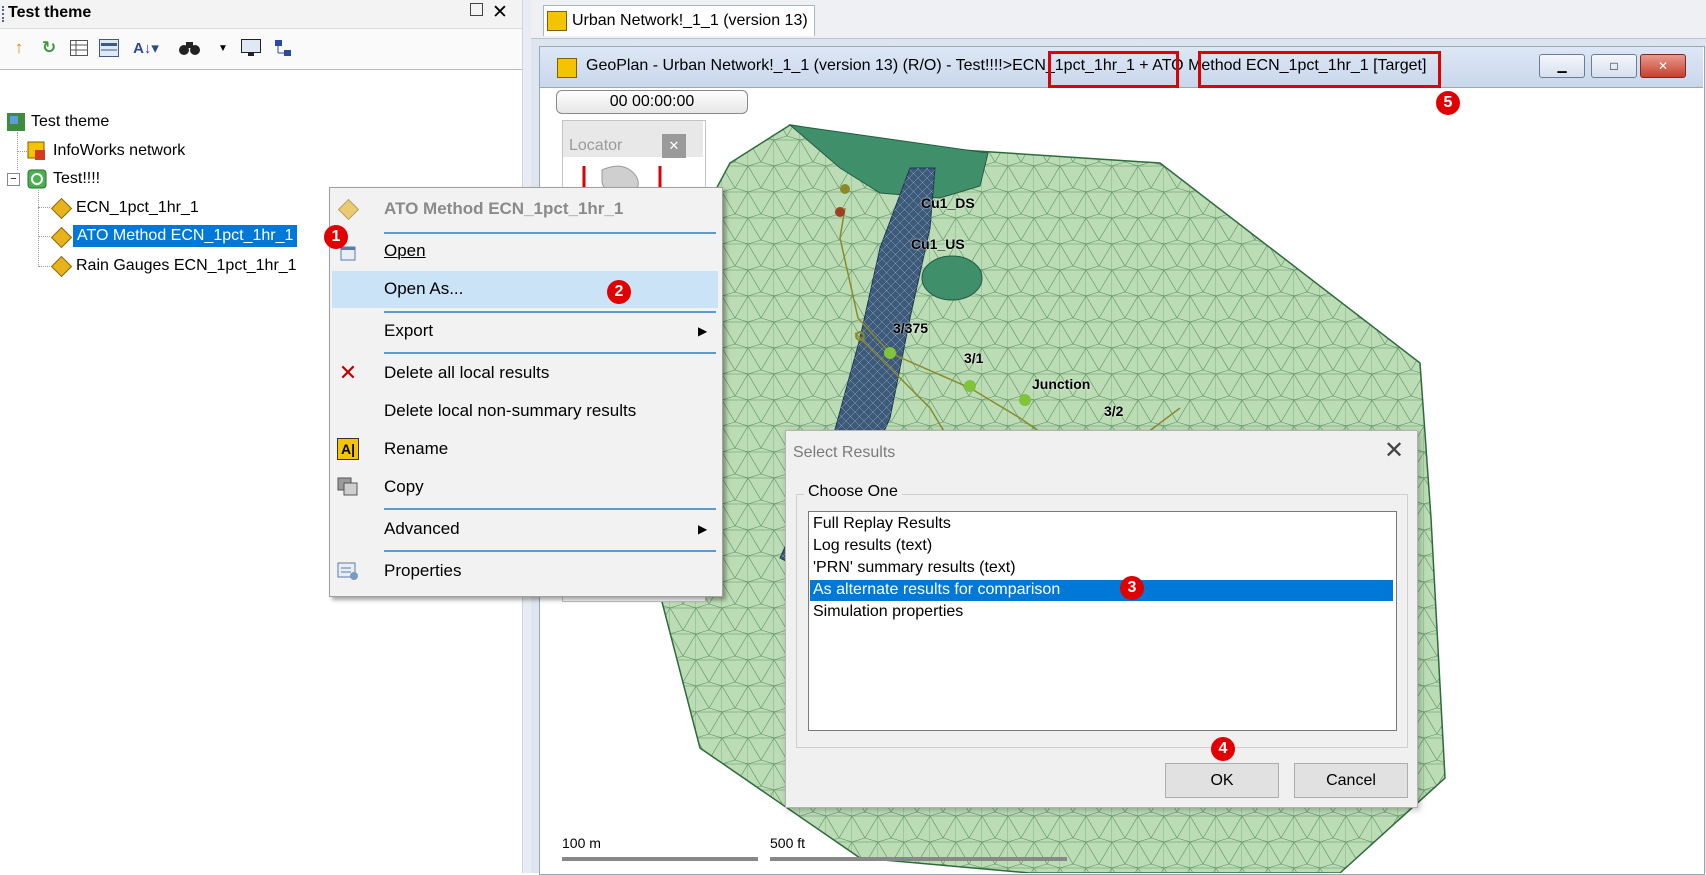 The width and height of the screenshot is (1706, 875). What do you see at coordinates (970, 386) in the screenshot?
I see `node-junction` at bounding box center [970, 386].